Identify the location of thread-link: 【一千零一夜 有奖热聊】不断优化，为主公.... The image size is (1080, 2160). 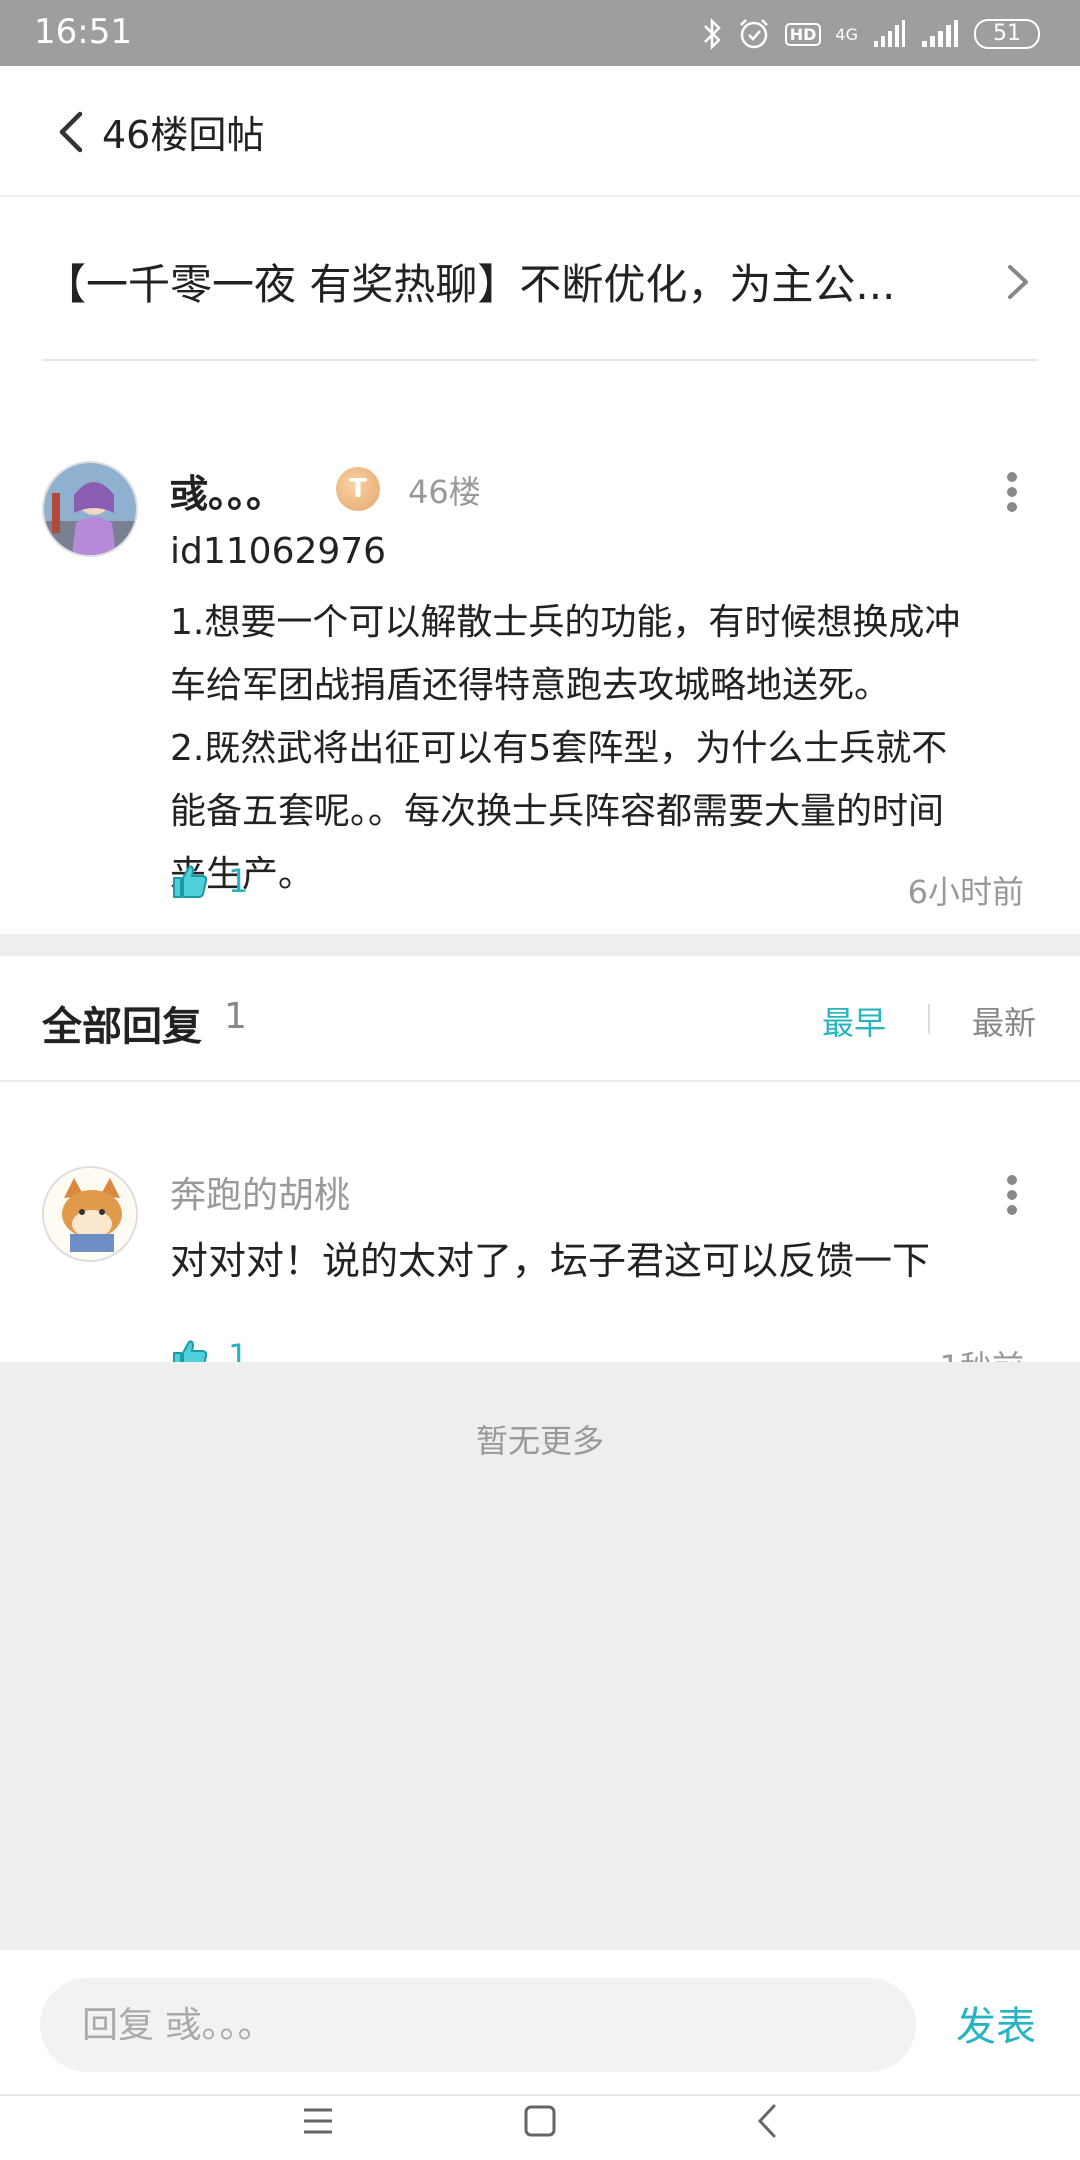
(540, 279).